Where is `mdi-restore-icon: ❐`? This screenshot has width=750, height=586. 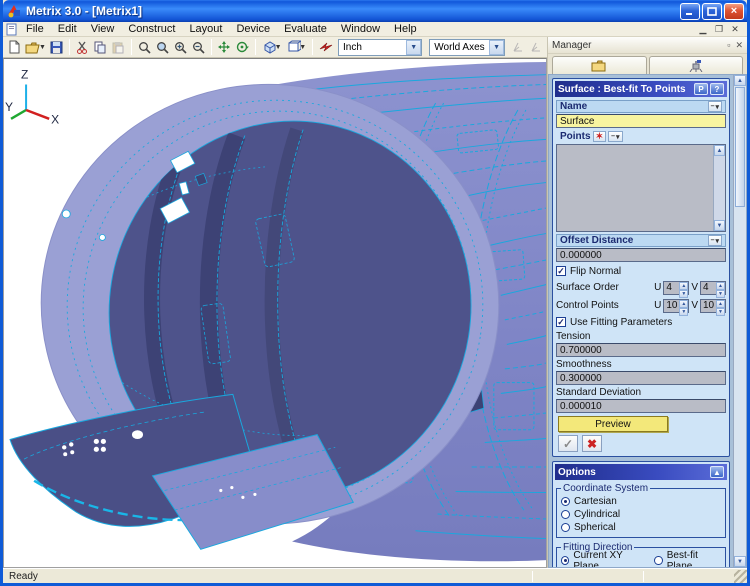
mdi-restore-icon: ❐ is located at coordinates (719, 29).